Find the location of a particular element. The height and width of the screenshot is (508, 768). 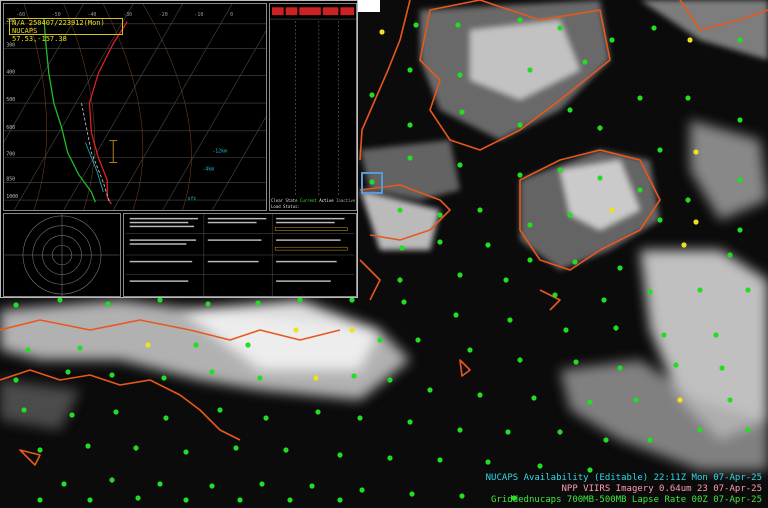

hodograph is located at coordinates (62, 255).